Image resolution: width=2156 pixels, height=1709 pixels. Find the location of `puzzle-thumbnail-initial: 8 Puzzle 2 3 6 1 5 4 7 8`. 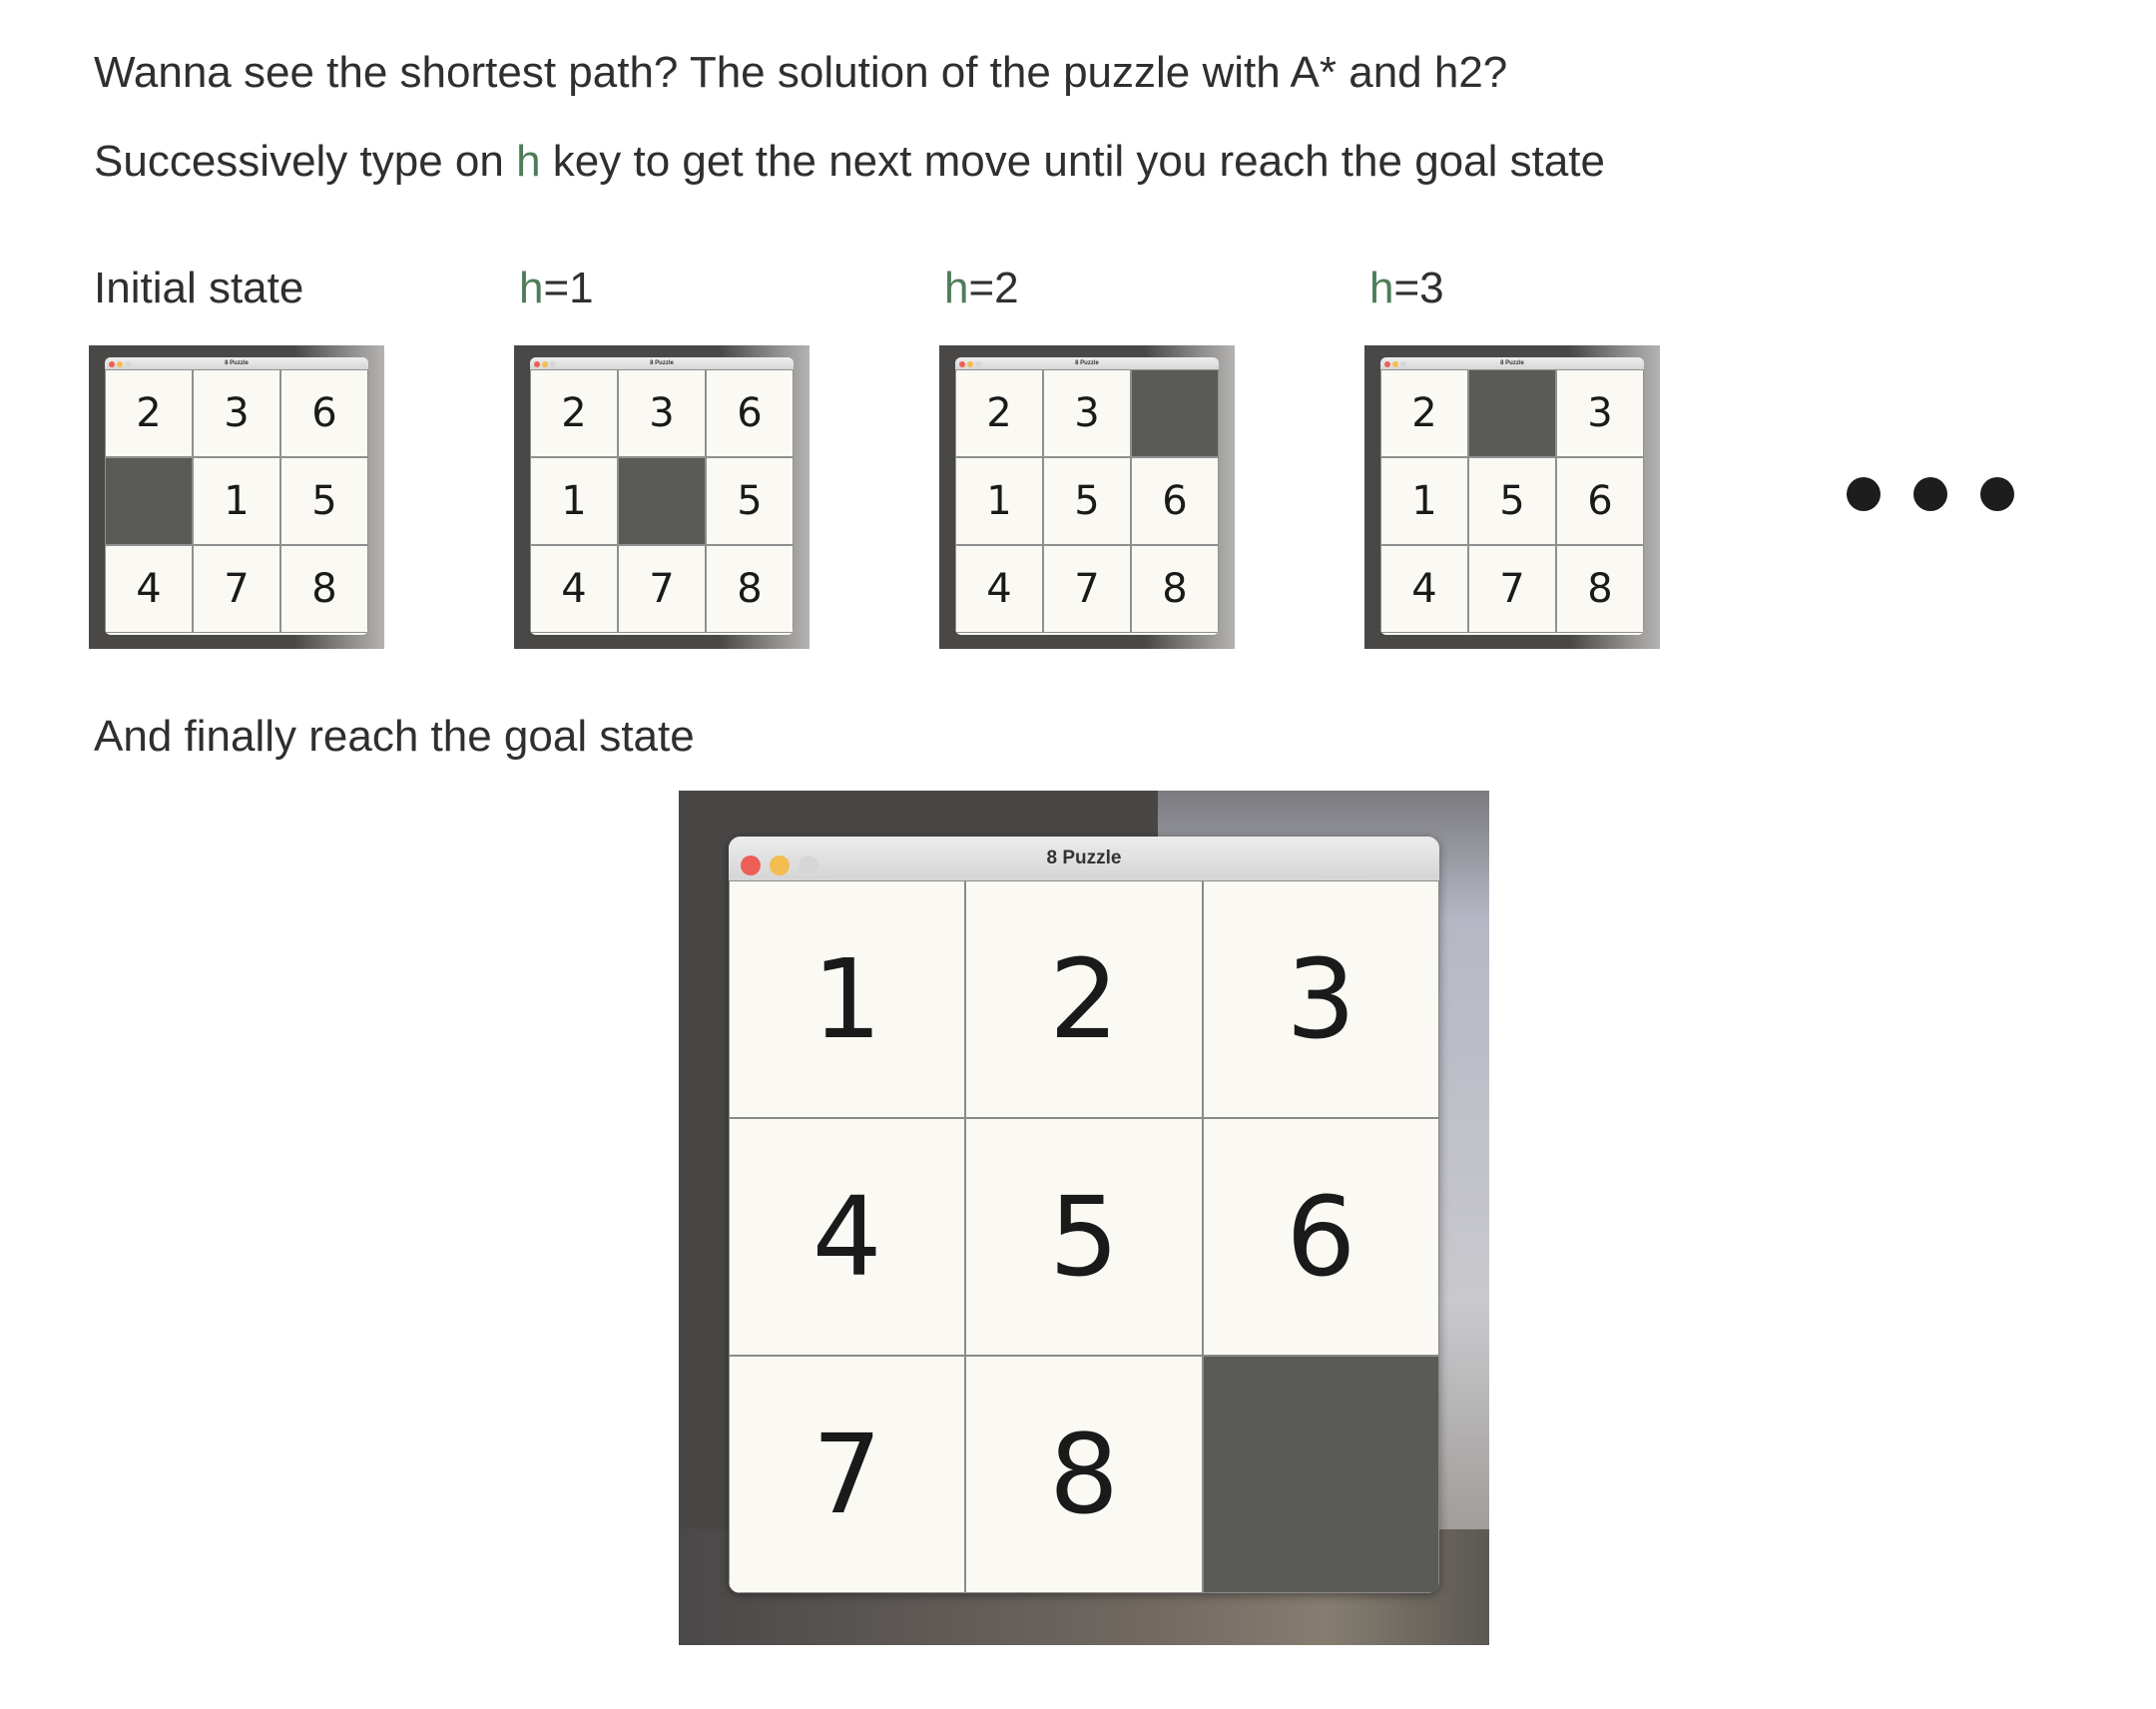

puzzle-thumbnail-initial: 8 Puzzle 2 3 6 1 5 4 7 8 is located at coordinates (236, 497).